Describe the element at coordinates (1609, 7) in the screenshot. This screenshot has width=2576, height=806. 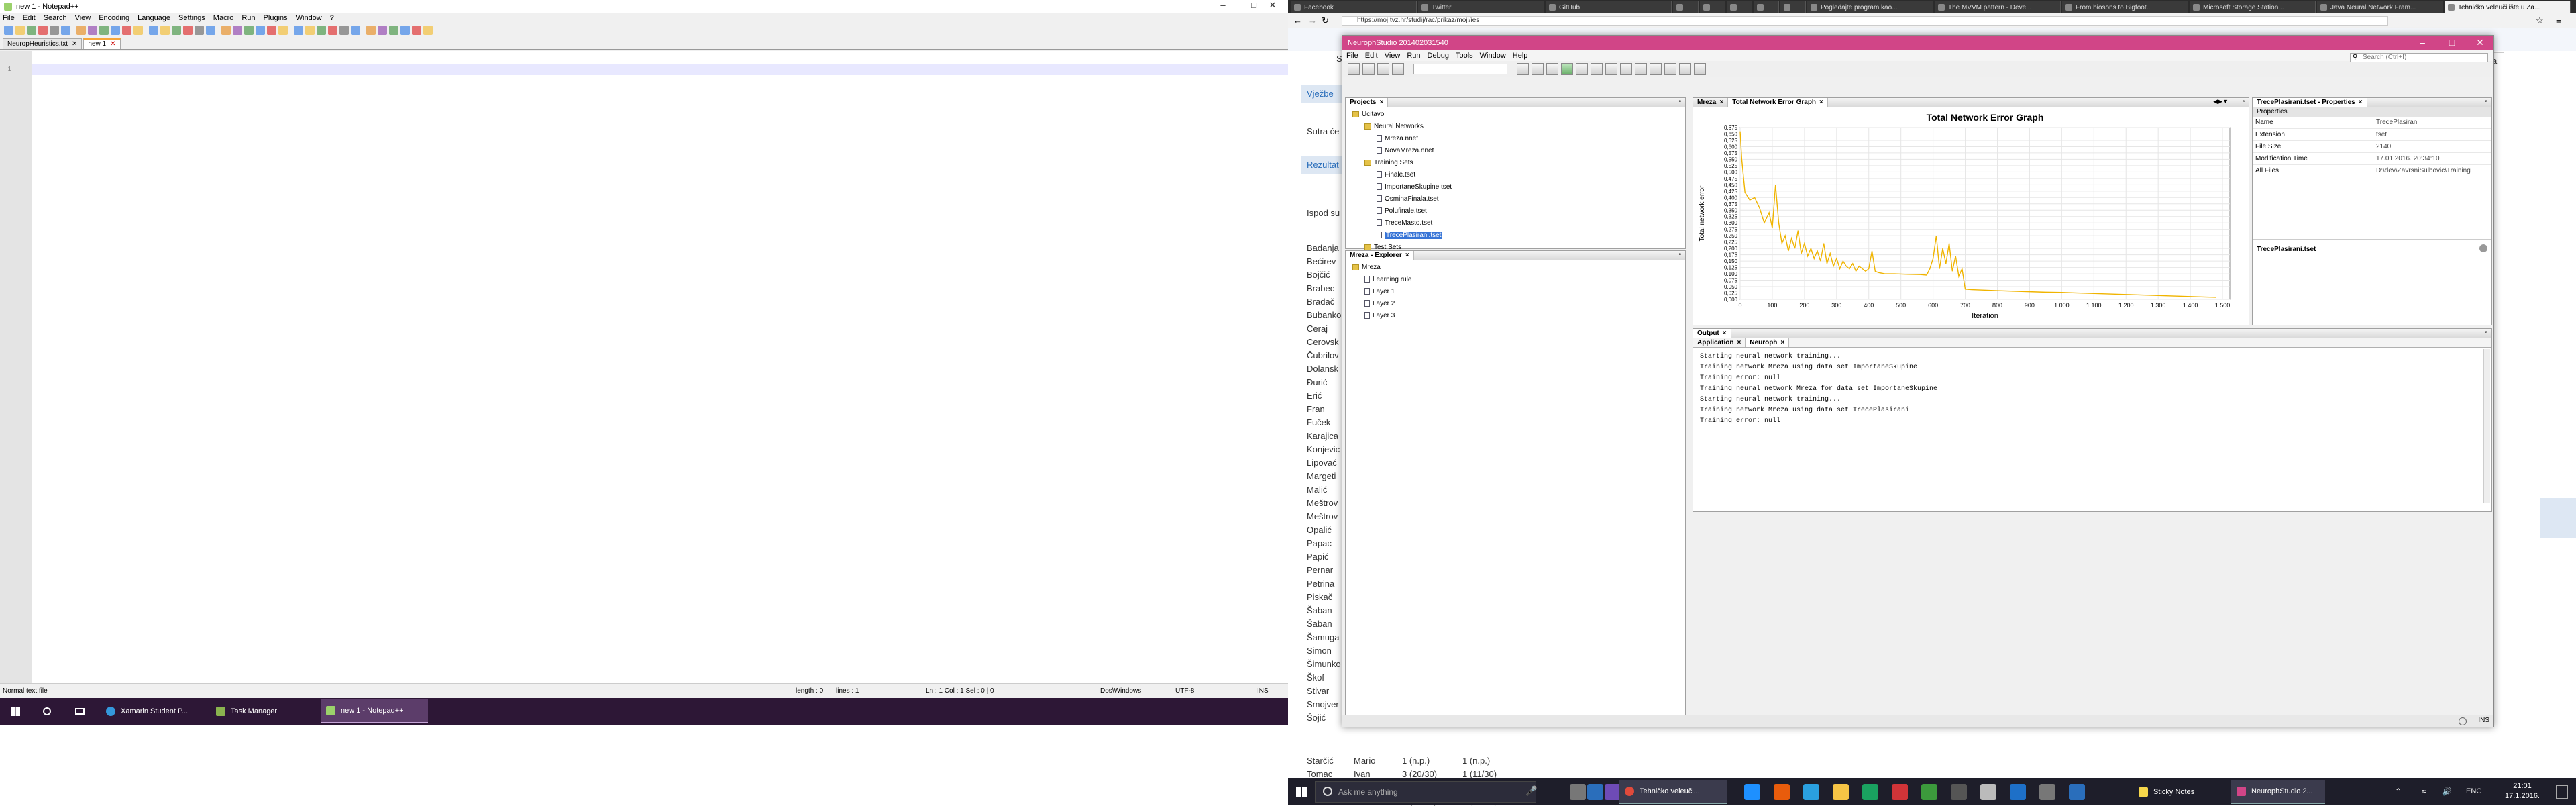
I see `browser-tab: GitHub` at that location.